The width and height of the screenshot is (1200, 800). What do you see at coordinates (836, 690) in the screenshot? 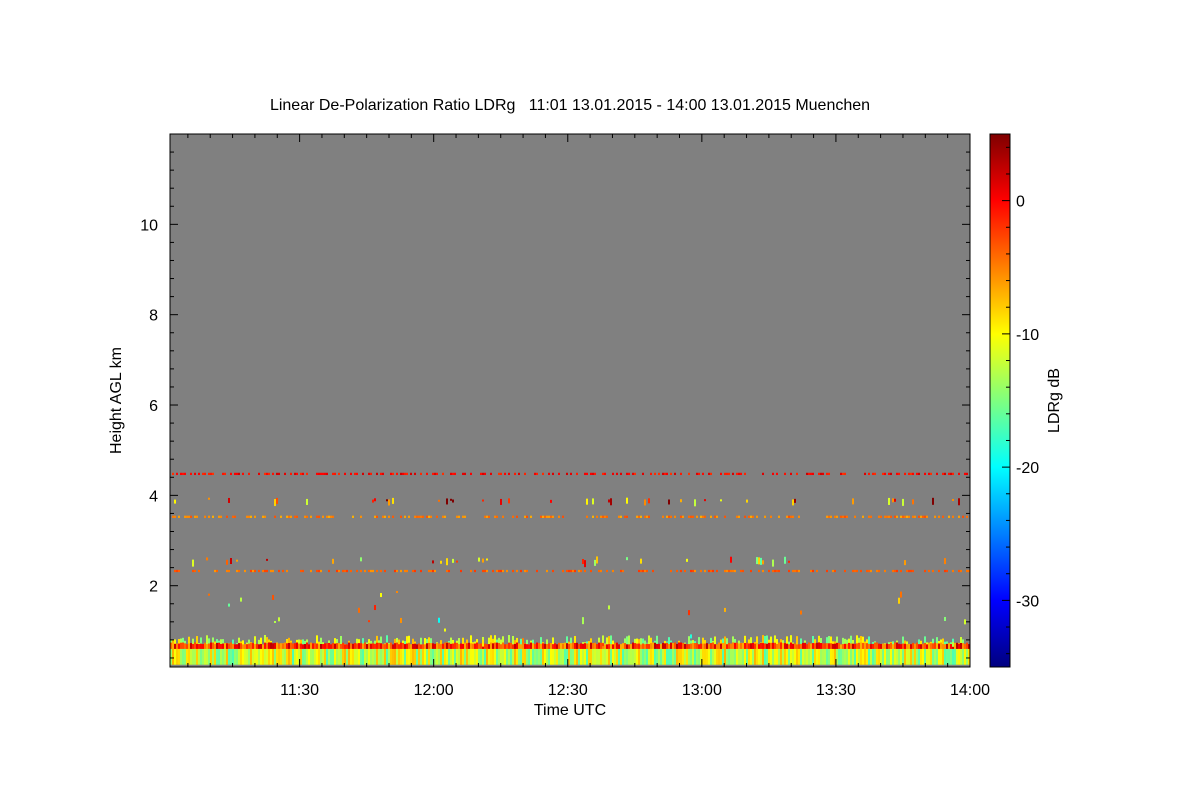
I see `x-tick-label: 13:30` at bounding box center [836, 690].